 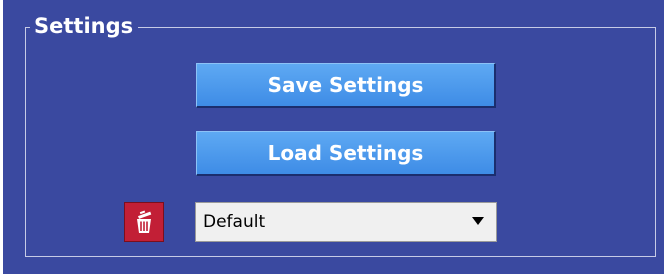 I want to click on dropdown-arrow-icon, so click(x=478, y=221).